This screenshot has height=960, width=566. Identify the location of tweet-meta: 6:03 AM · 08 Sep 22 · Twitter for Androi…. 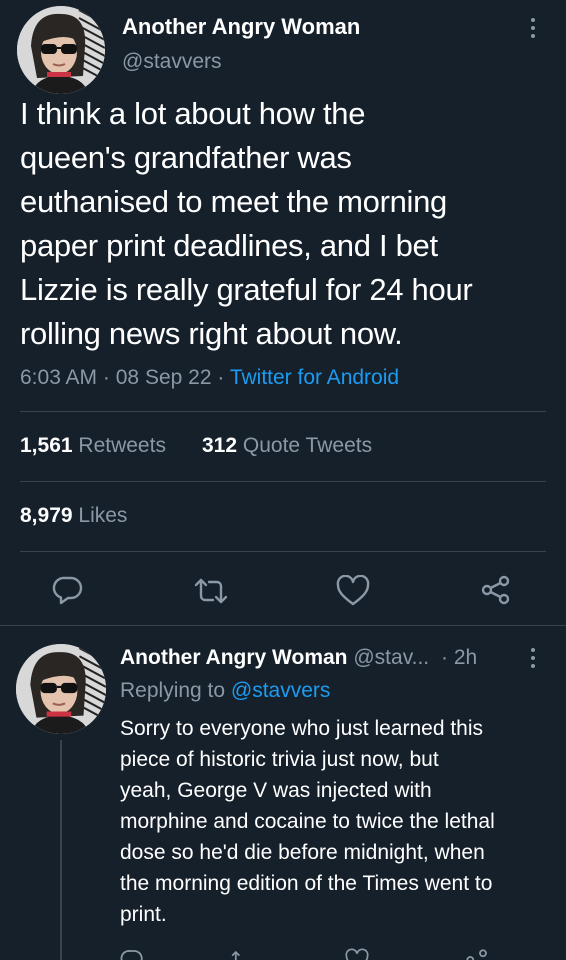
(209, 378).